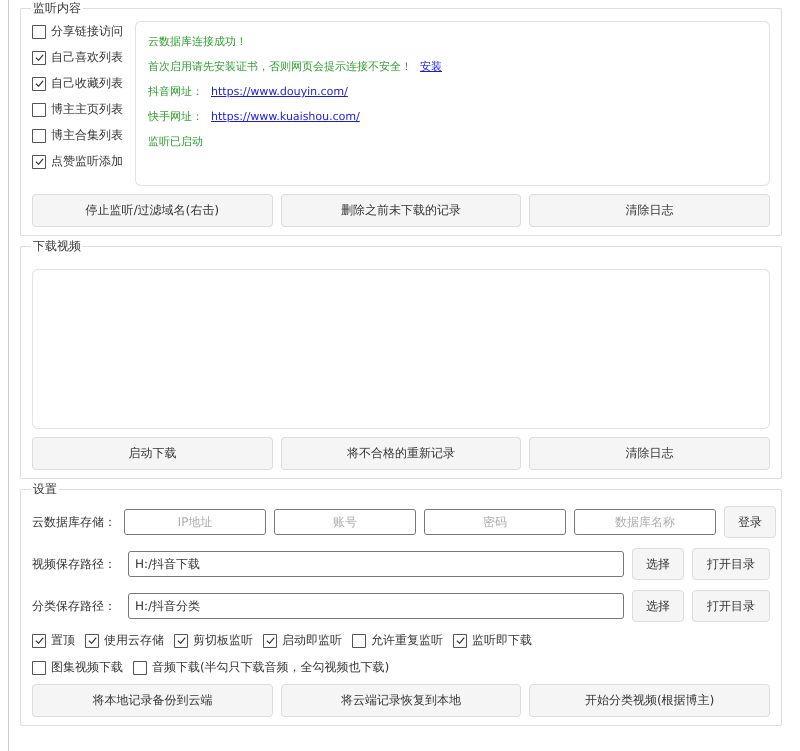  I want to click on action-button: 删除之前未下载的记录, so click(401, 210).